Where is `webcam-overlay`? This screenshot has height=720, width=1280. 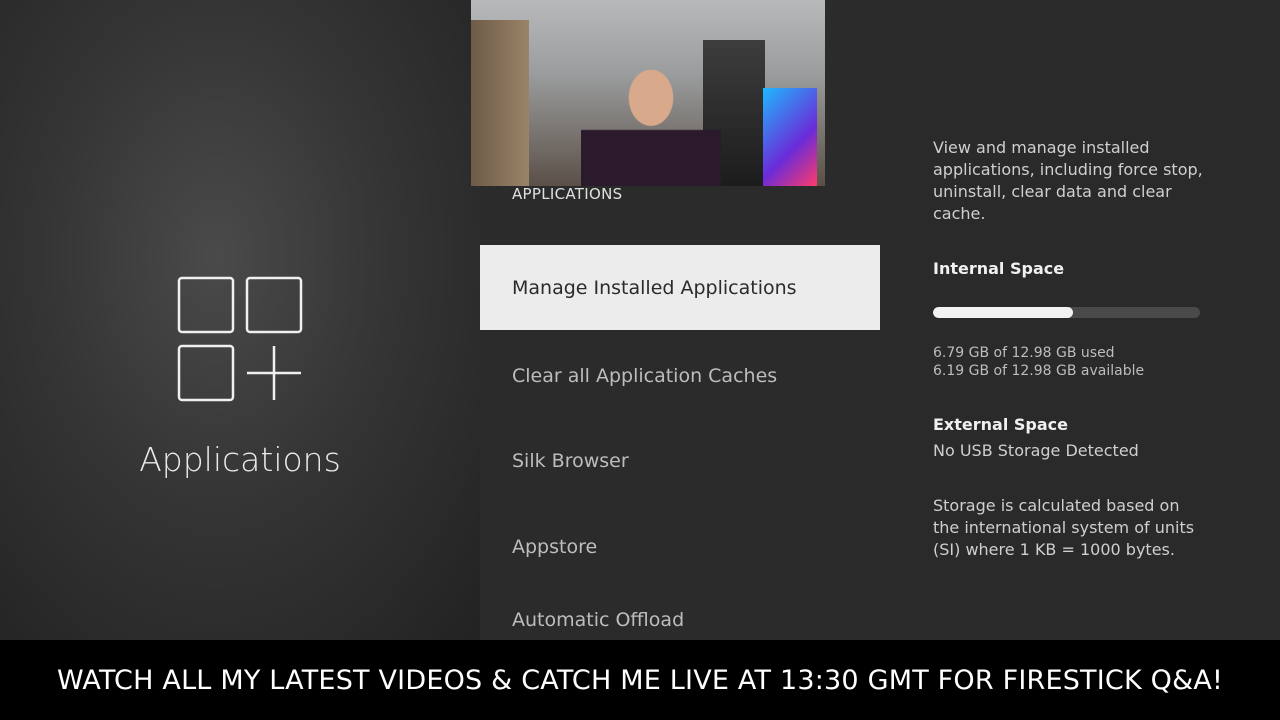
webcam-overlay is located at coordinates (648, 93).